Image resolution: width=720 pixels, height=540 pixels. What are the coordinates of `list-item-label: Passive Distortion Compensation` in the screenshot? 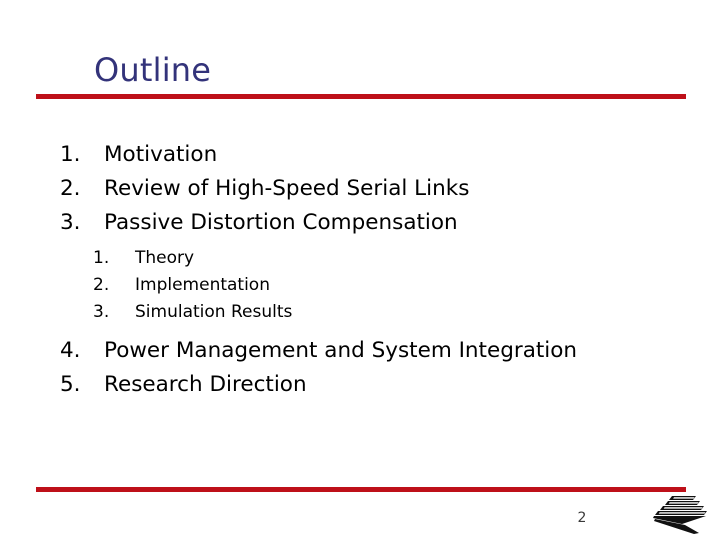 It's located at (281, 222).